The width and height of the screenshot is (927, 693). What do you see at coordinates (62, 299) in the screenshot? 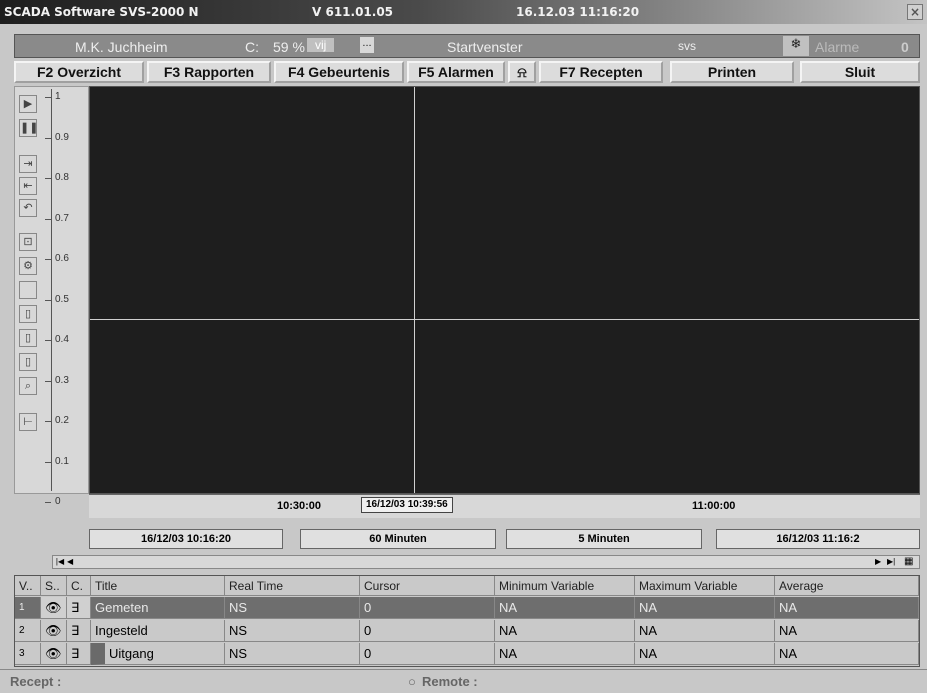
I see `y-tick-label: 0.5` at bounding box center [62, 299].